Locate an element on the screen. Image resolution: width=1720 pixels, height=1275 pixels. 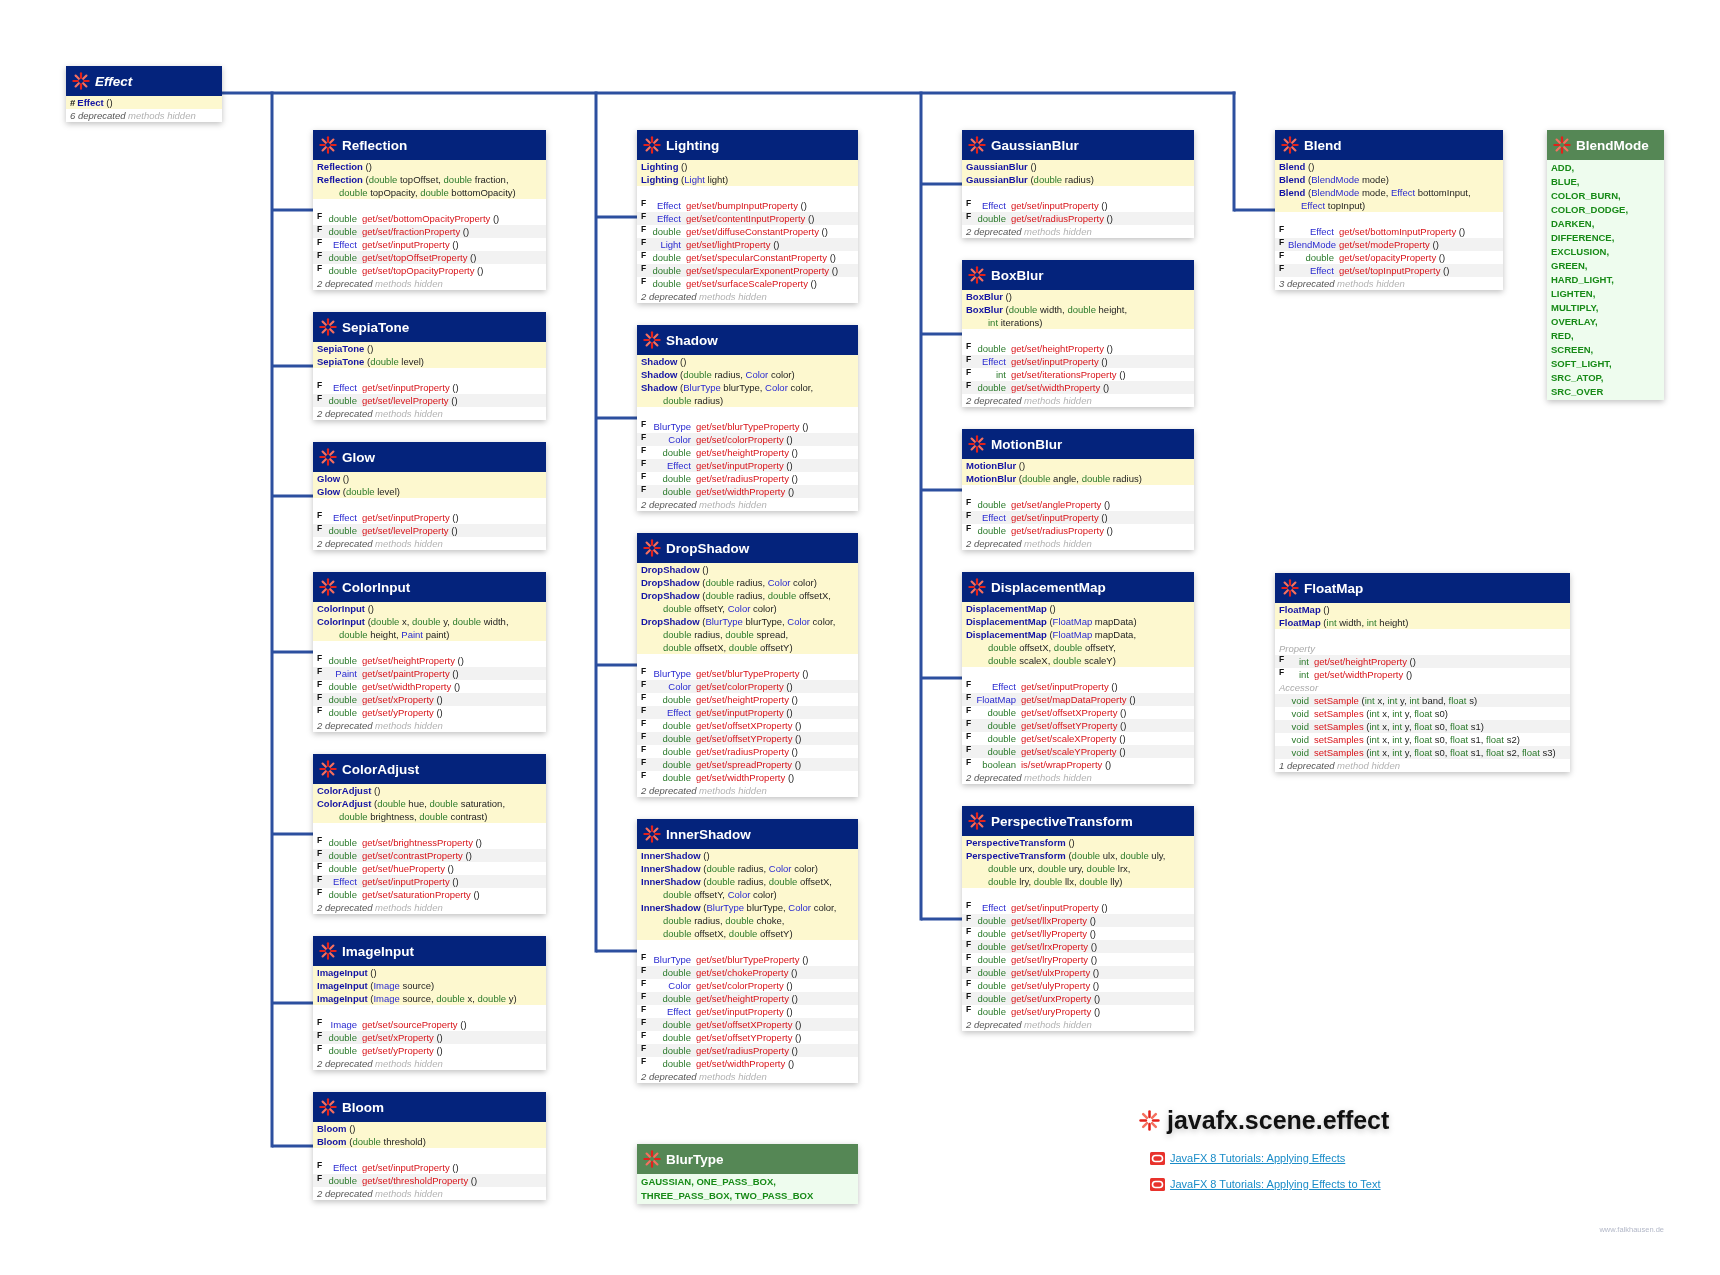
class-name: ColorInput is located at coordinates (376, 587).